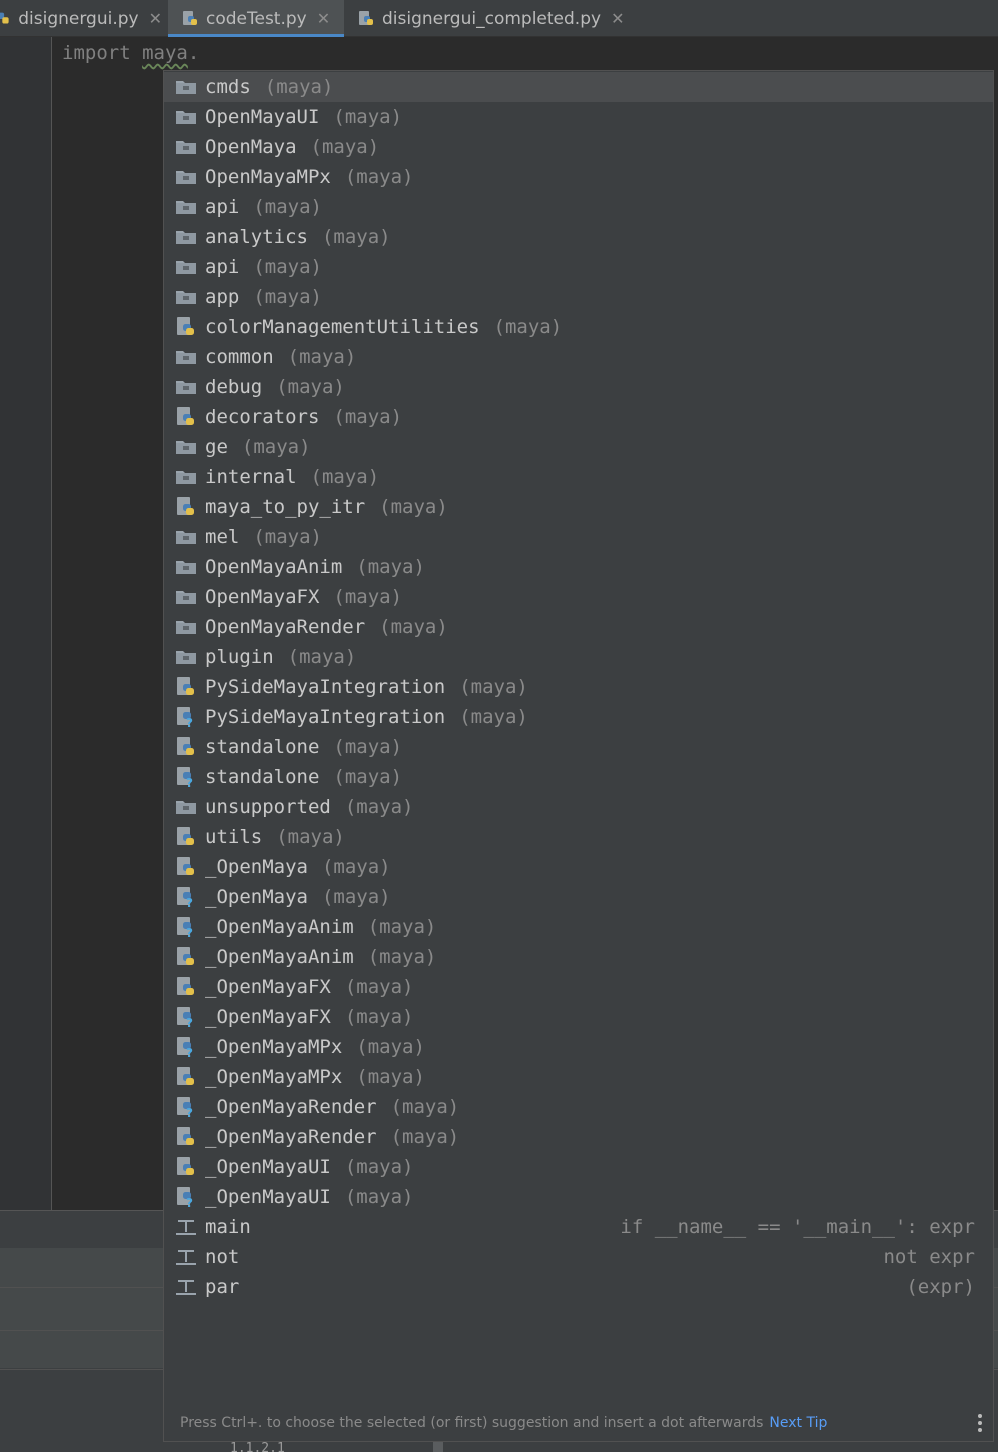  I want to click on completion-item-template: not expr, so click(929, 1257).